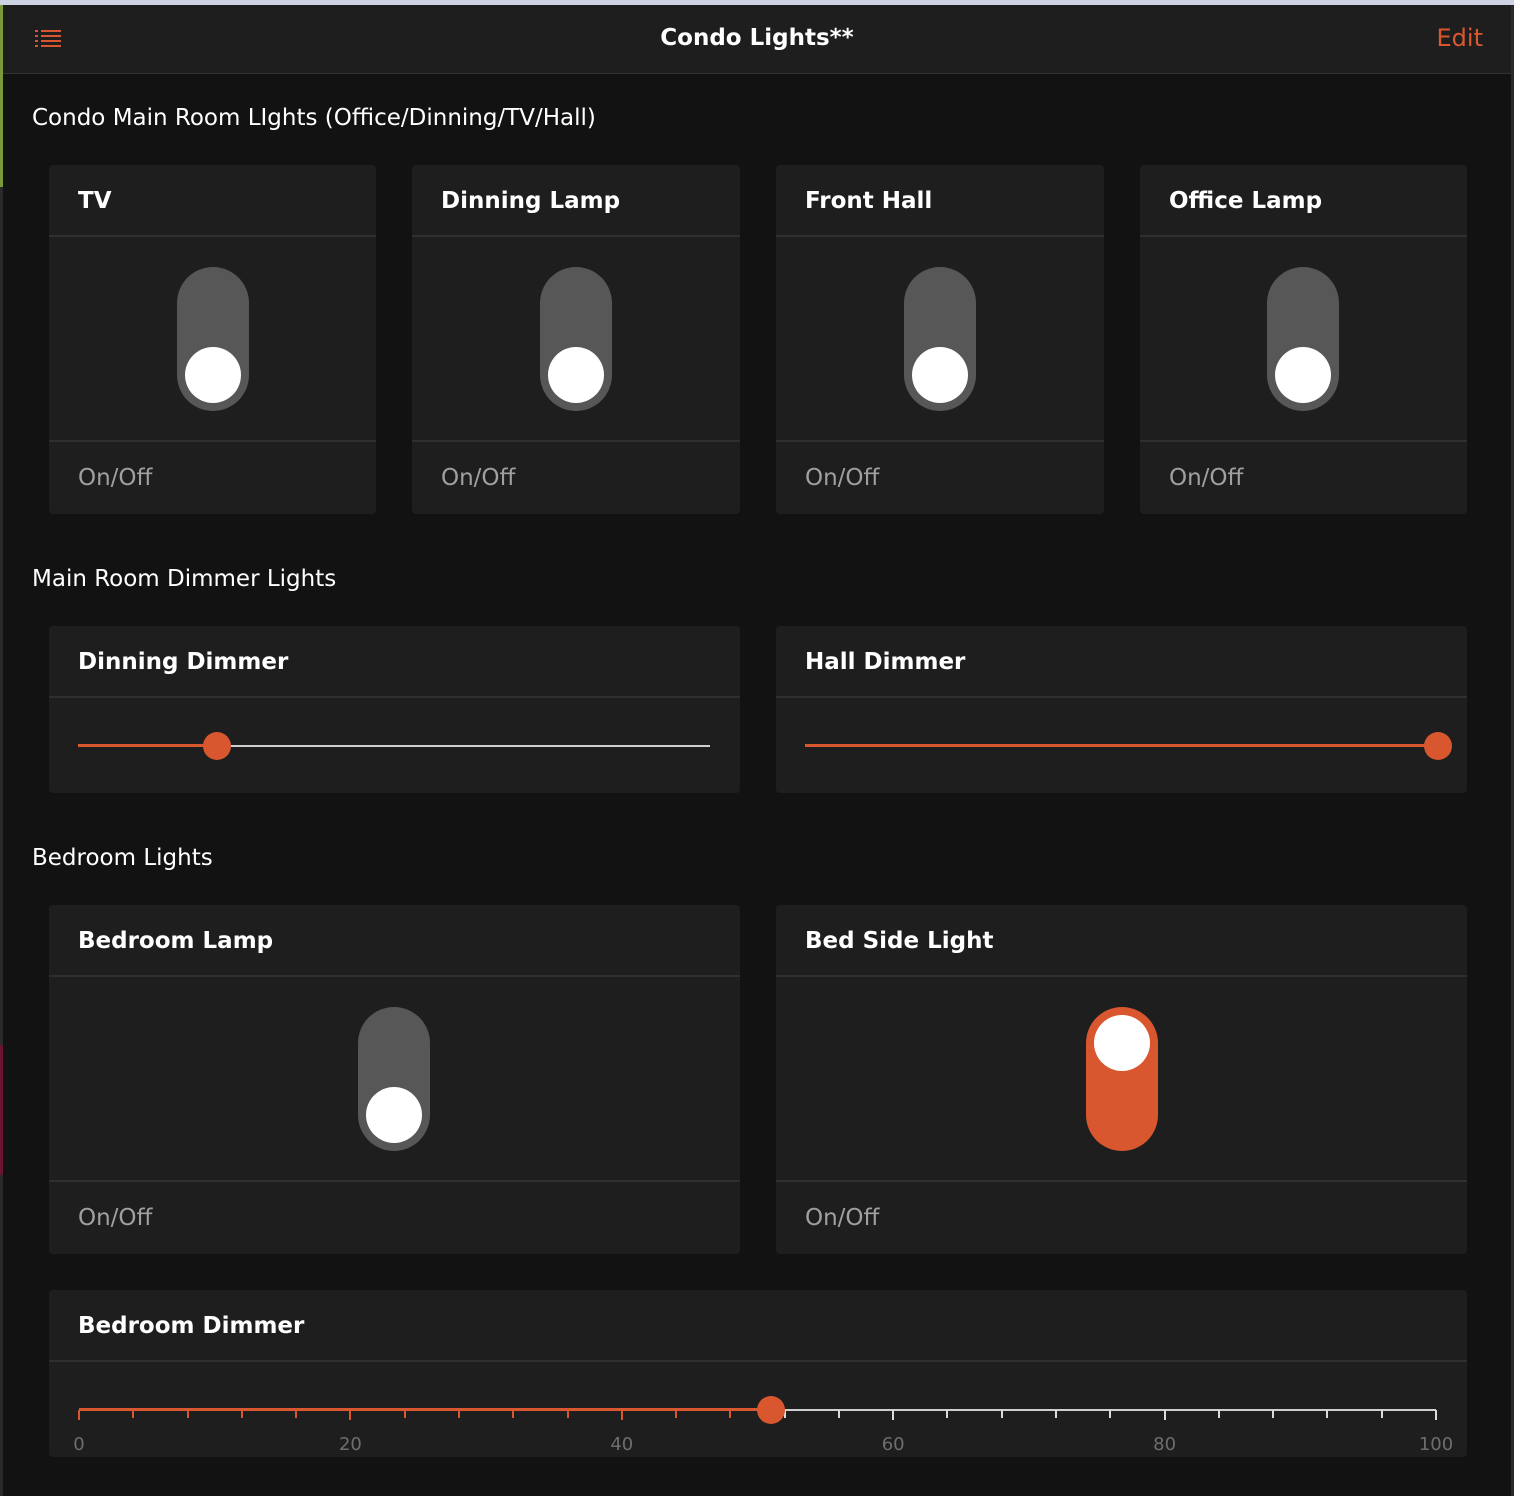 This screenshot has width=1514, height=1496. I want to click on card-title: TV, so click(212, 201).